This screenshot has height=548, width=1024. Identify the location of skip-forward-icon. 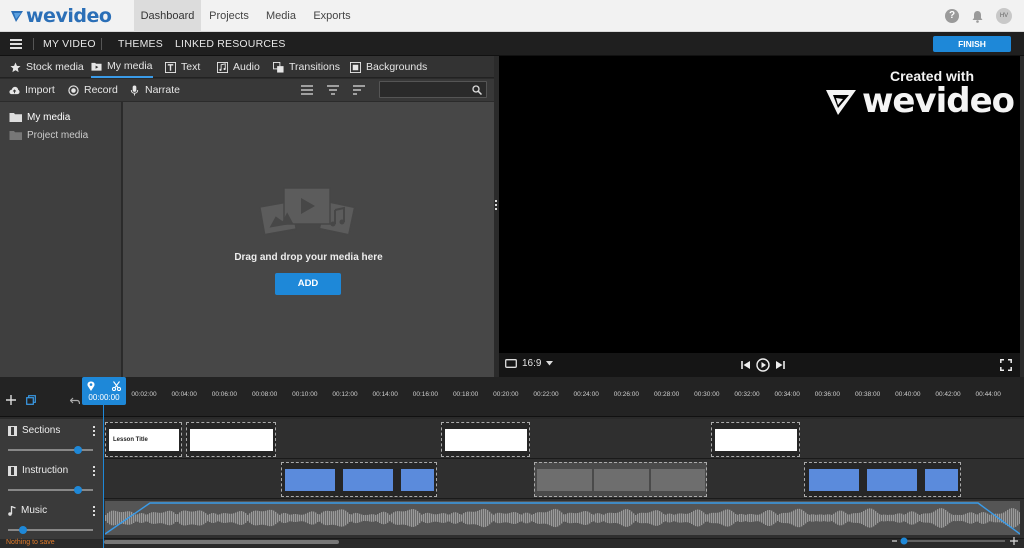
(780, 365).